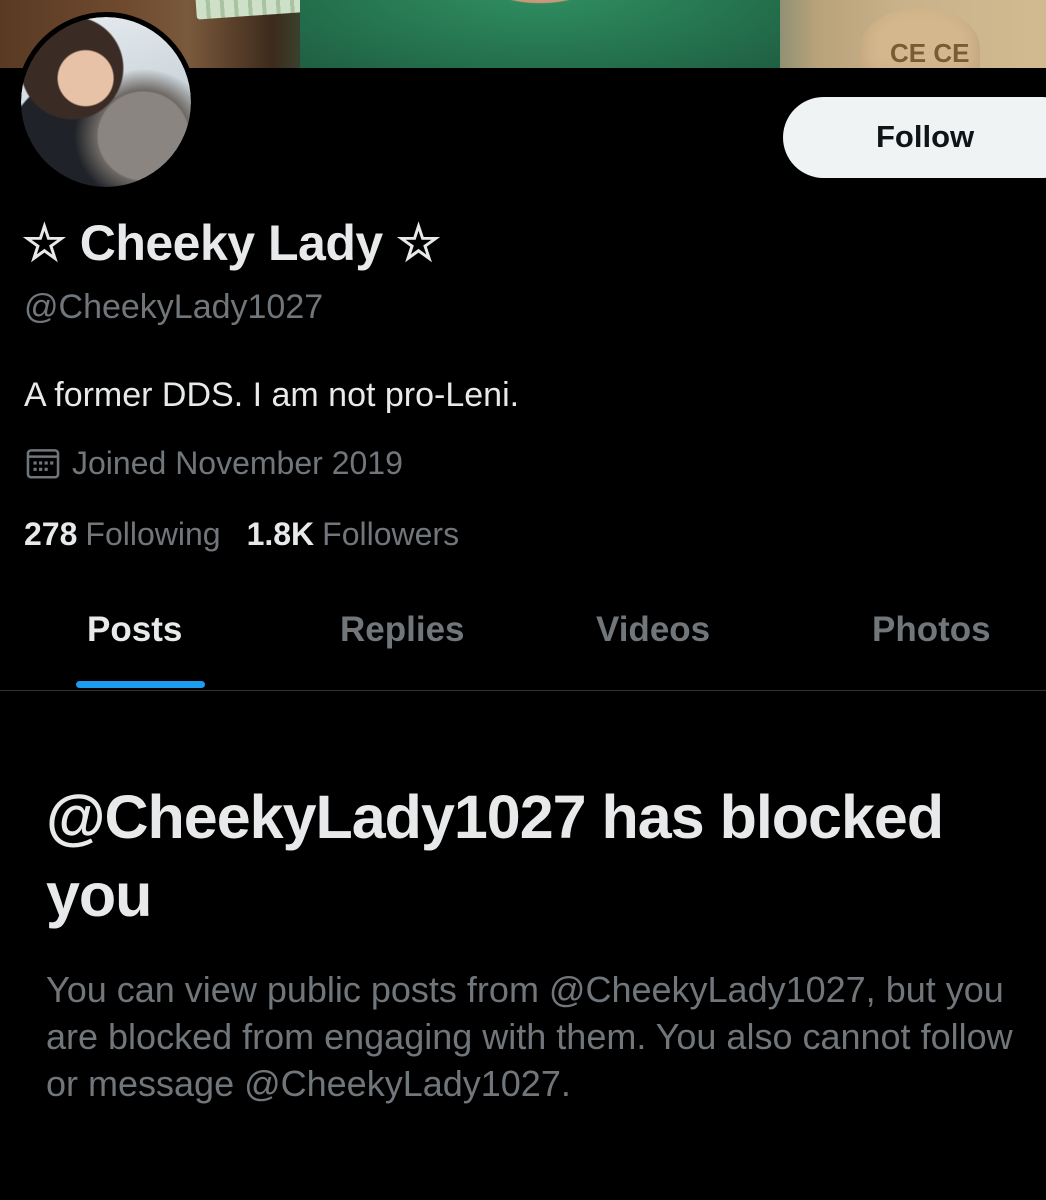 Image resolution: width=1046 pixels, height=1200 pixels. Describe the element at coordinates (272, 395) in the screenshot. I see `user-bio: A former DDS. I am not pro-Leni.` at that location.